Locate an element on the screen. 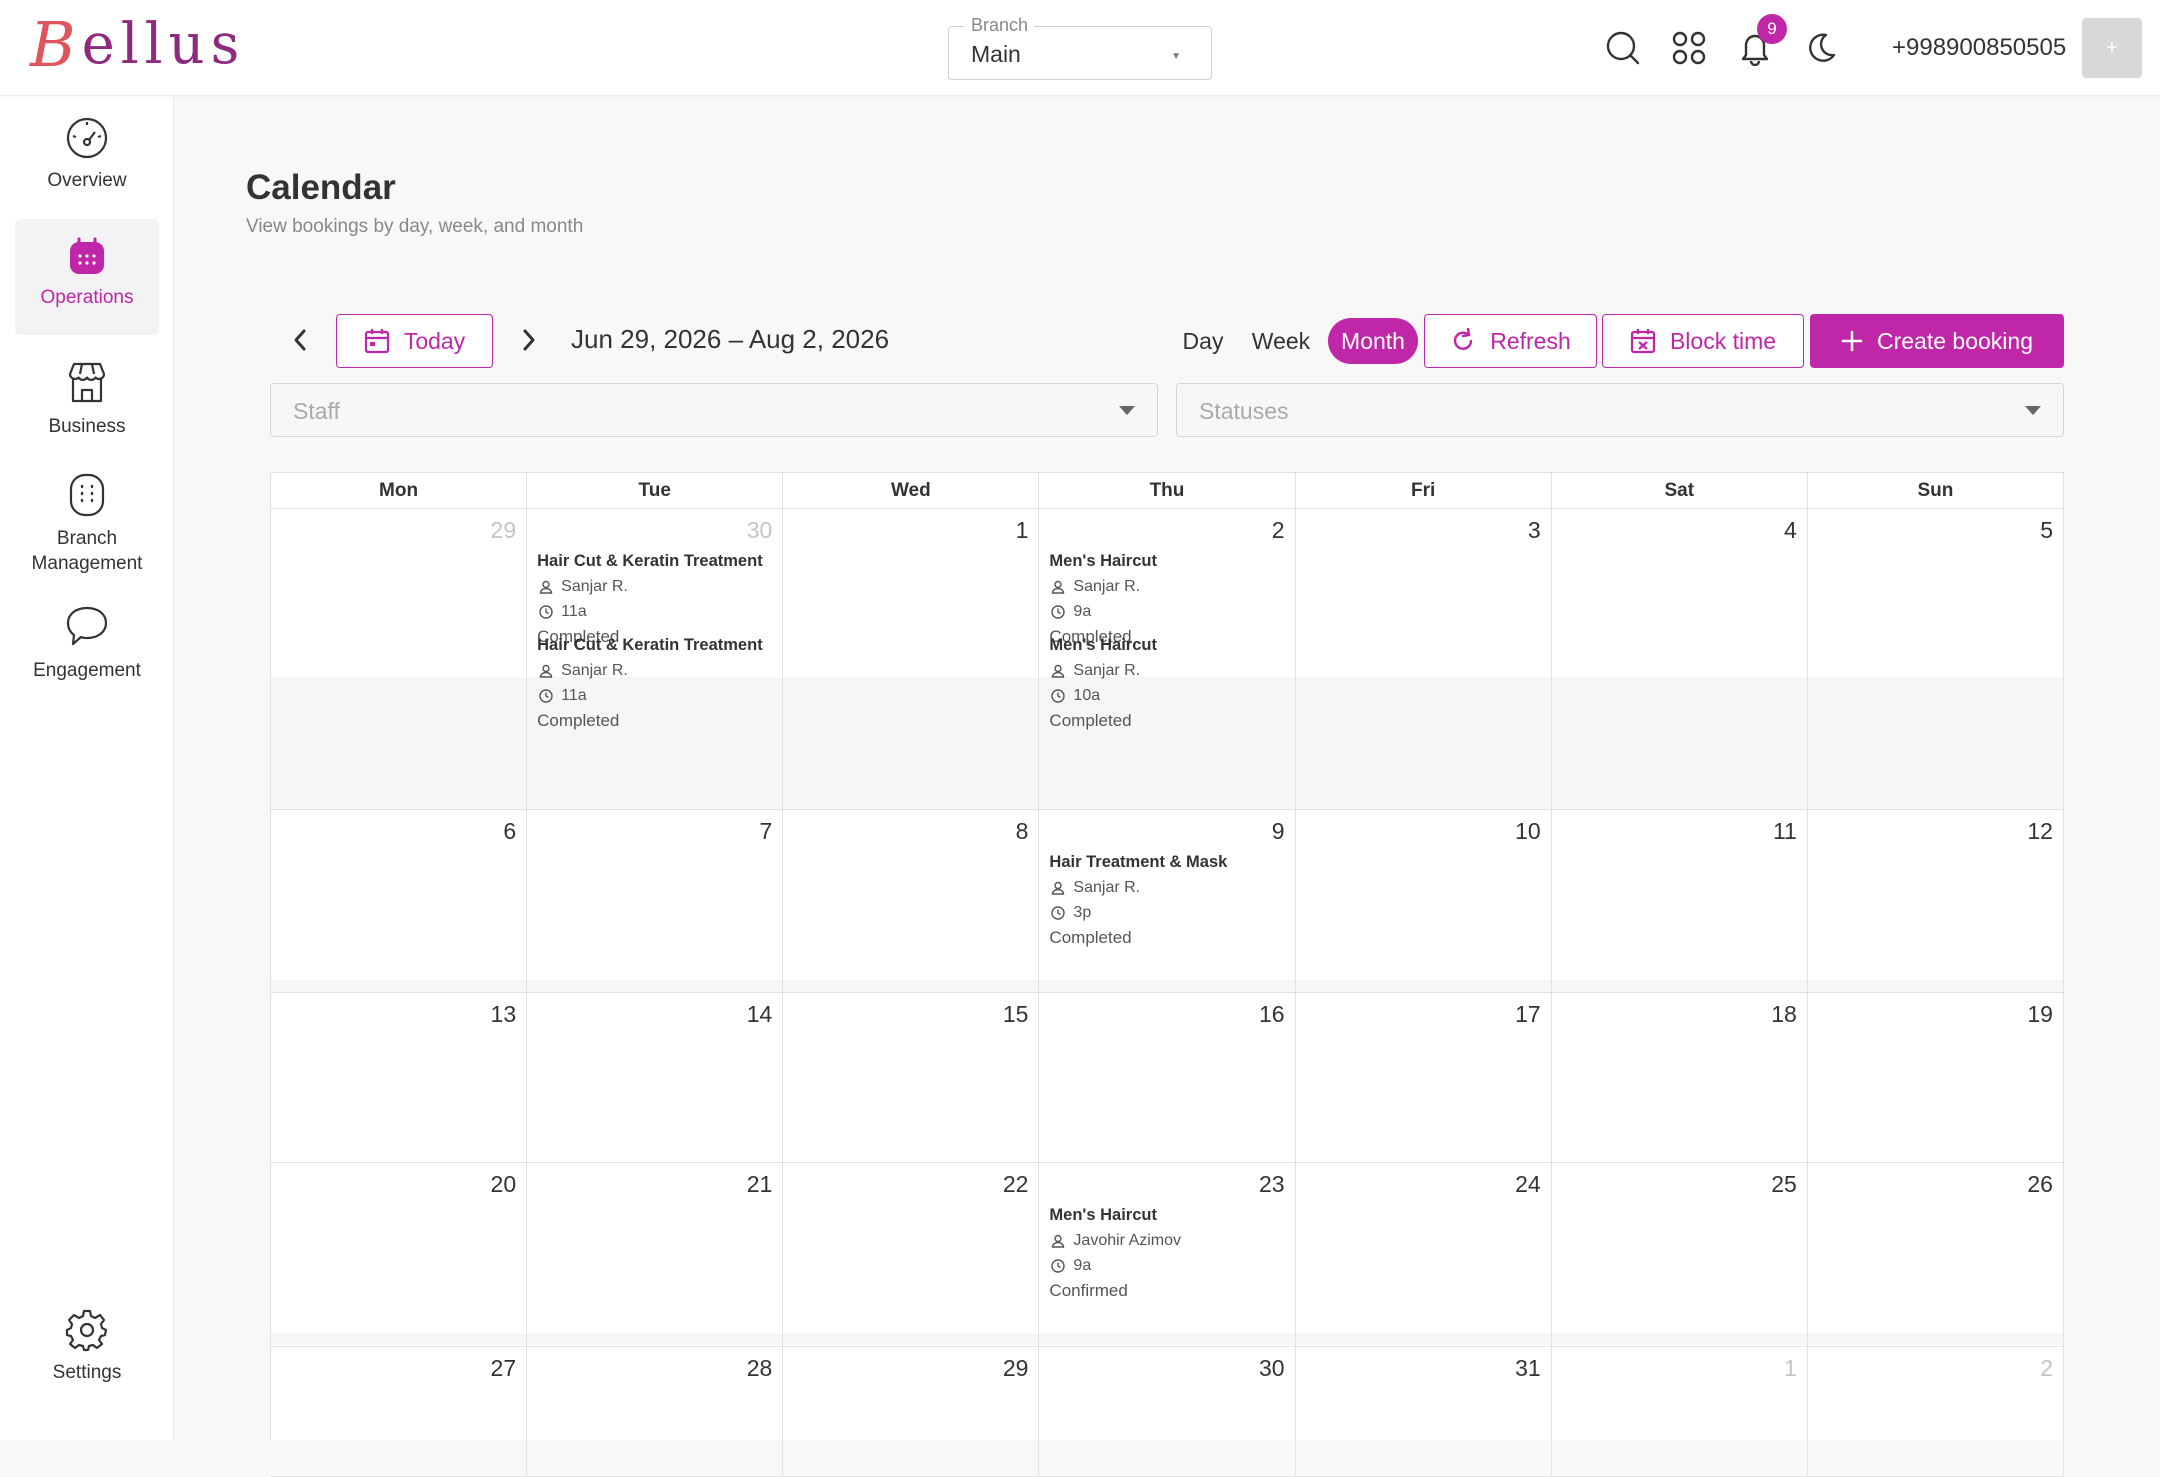 This screenshot has width=2160, height=1477. branch-select: Branch Main ▼ is located at coordinates (1080, 47).